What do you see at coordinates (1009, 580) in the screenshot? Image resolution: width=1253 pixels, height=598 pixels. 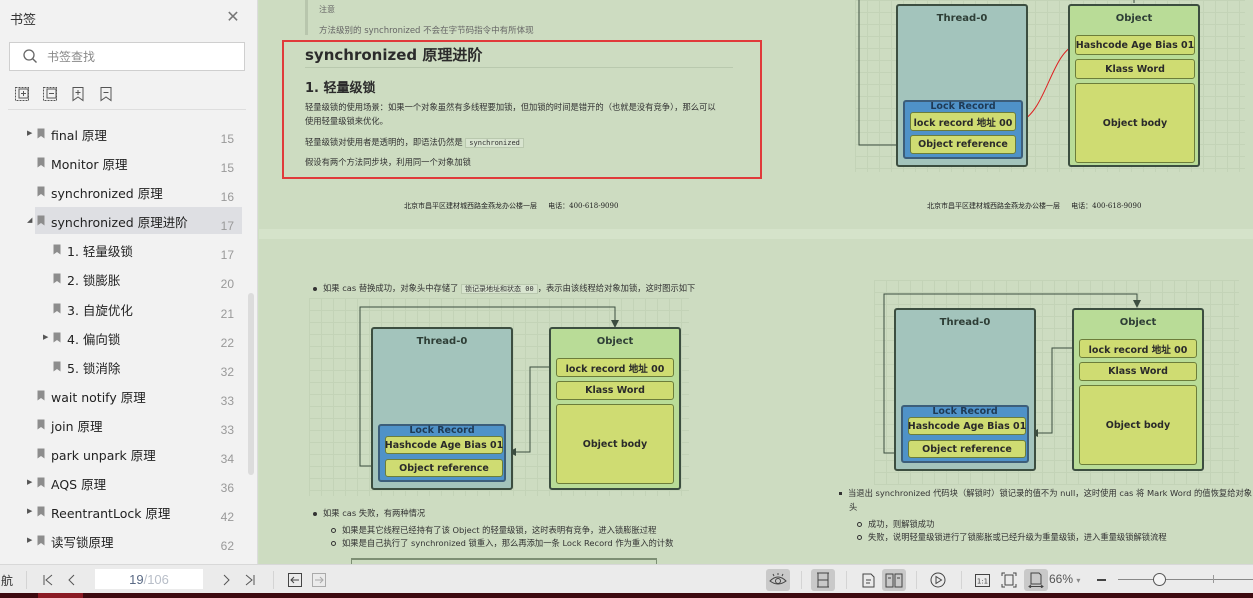 I see `fit-page-button` at bounding box center [1009, 580].